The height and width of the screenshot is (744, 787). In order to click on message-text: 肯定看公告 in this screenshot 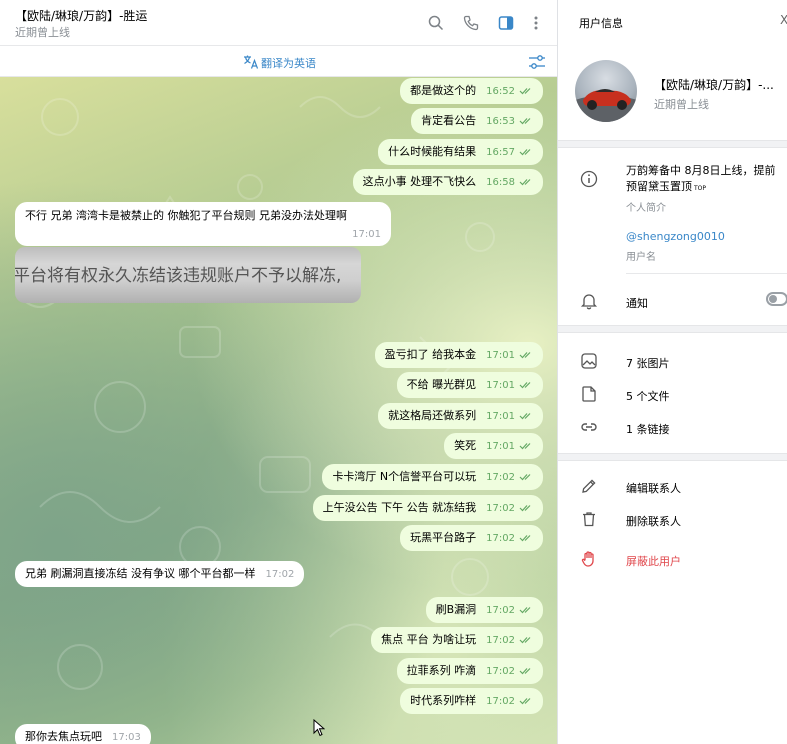, I will do `click(449, 120)`.